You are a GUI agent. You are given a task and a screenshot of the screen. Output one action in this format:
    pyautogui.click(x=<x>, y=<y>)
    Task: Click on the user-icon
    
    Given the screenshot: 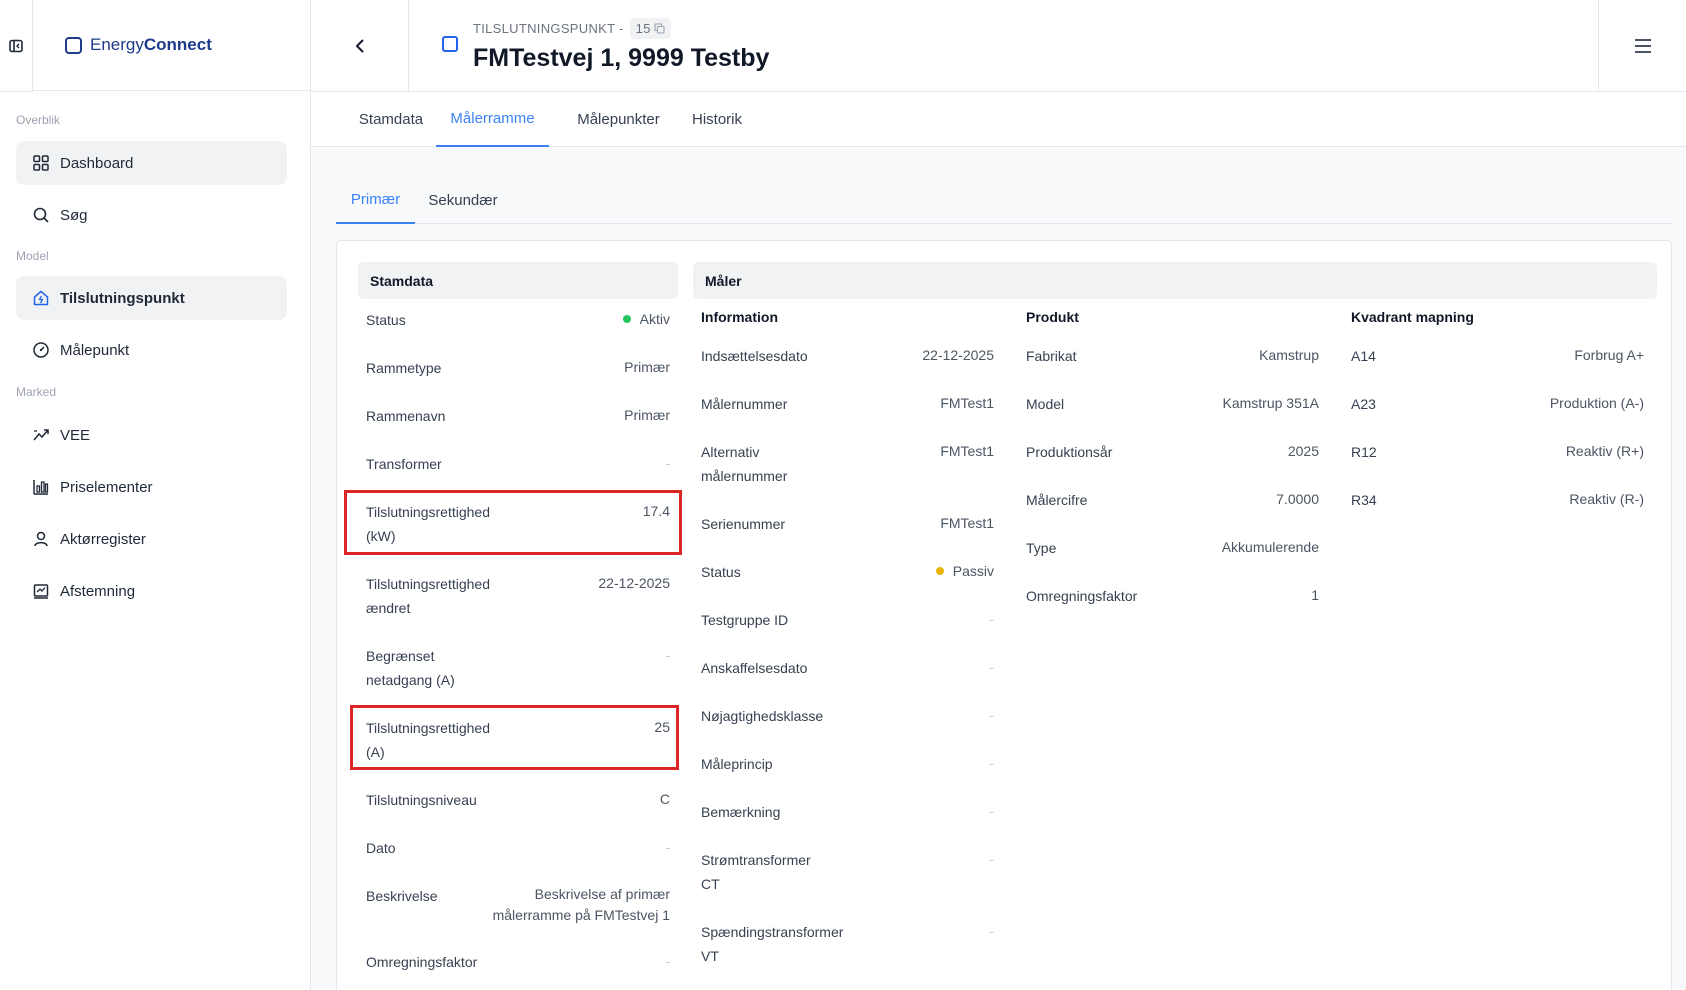 What is the action you would take?
    pyautogui.click(x=41, y=539)
    